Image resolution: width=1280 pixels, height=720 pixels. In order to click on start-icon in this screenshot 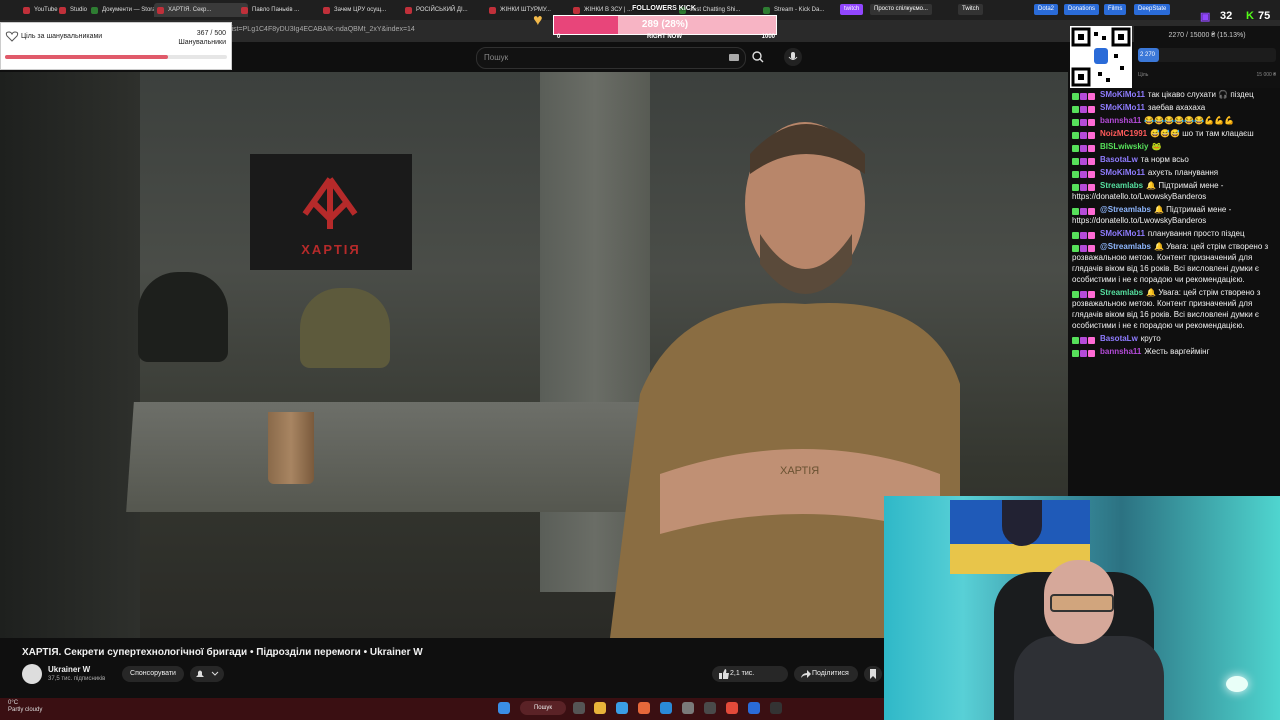, I will do `click(504, 708)`.